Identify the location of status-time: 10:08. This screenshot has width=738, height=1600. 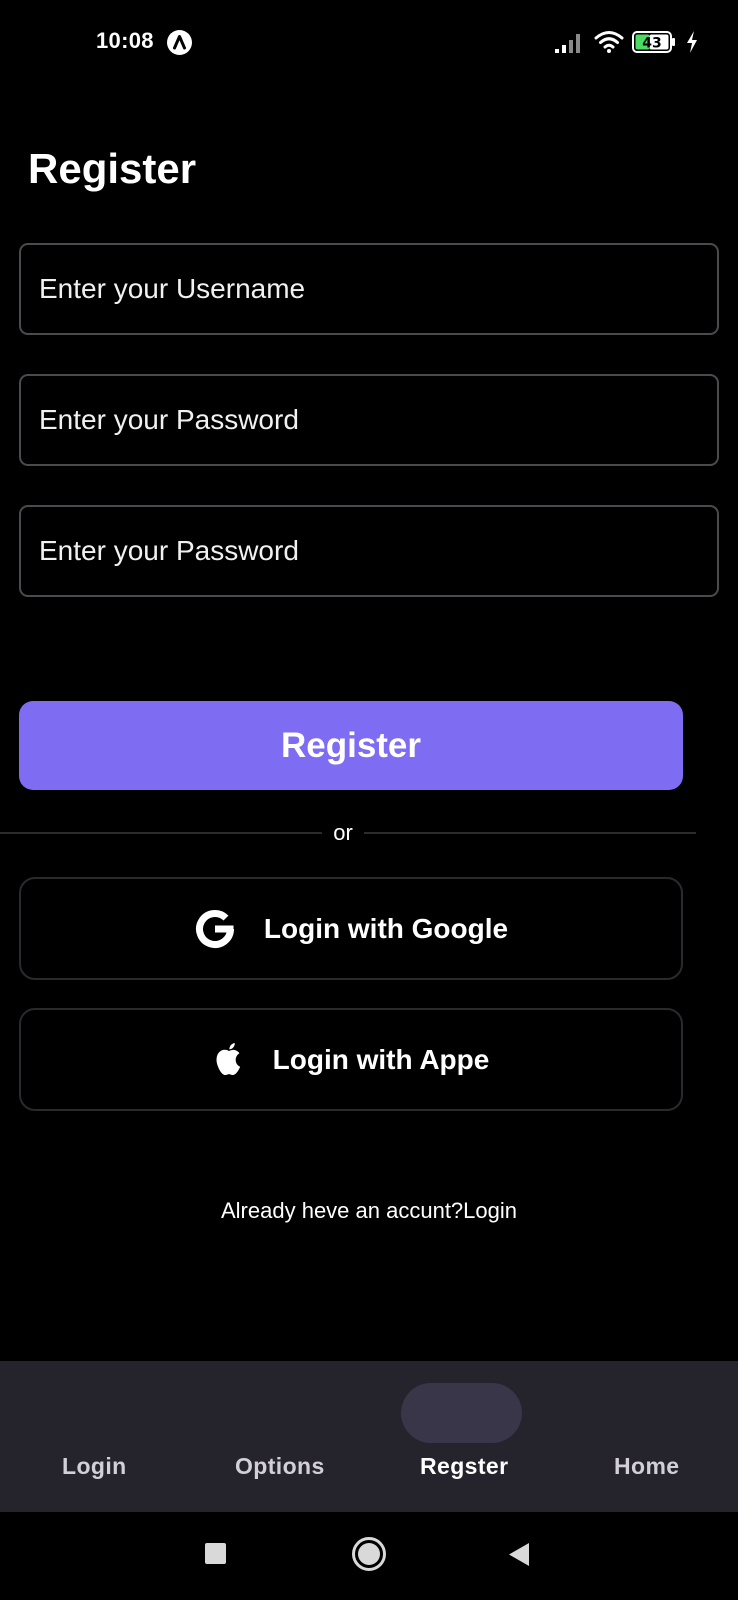
(125, 40).